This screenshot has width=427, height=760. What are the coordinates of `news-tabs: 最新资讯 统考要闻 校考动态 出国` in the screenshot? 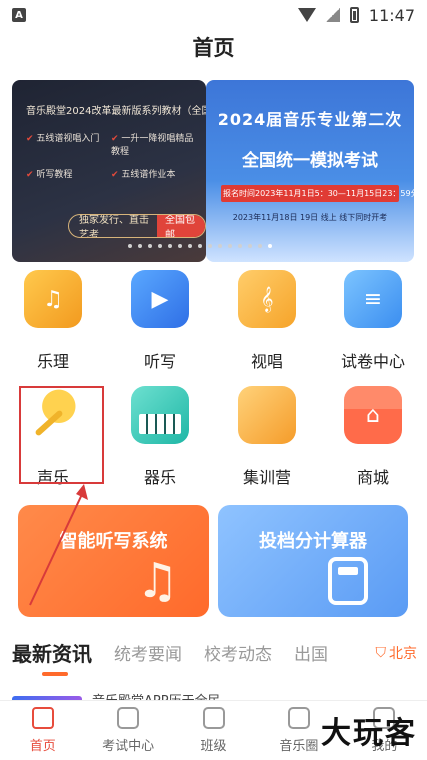 It's located at (217, 652).